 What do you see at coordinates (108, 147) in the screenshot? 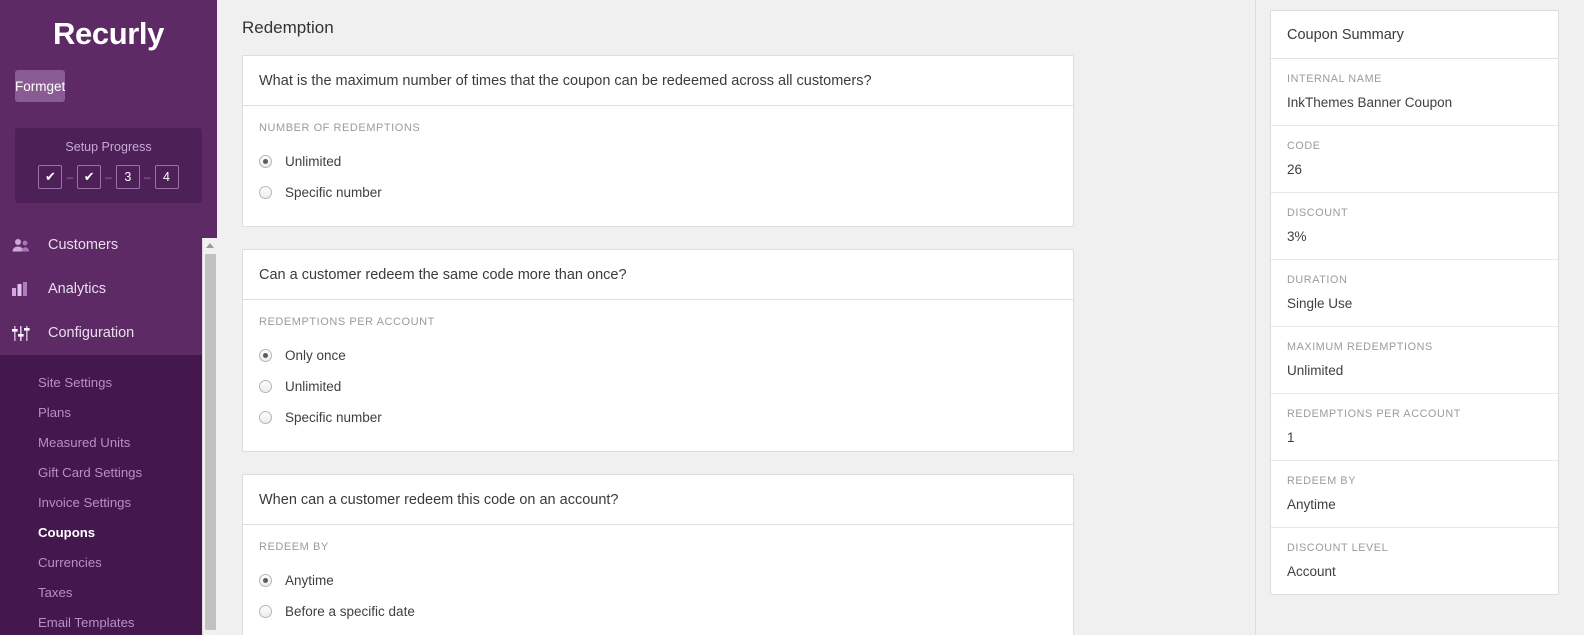
I see `setup-progress-title: Setup Progress` at bounding box center [108, 147].